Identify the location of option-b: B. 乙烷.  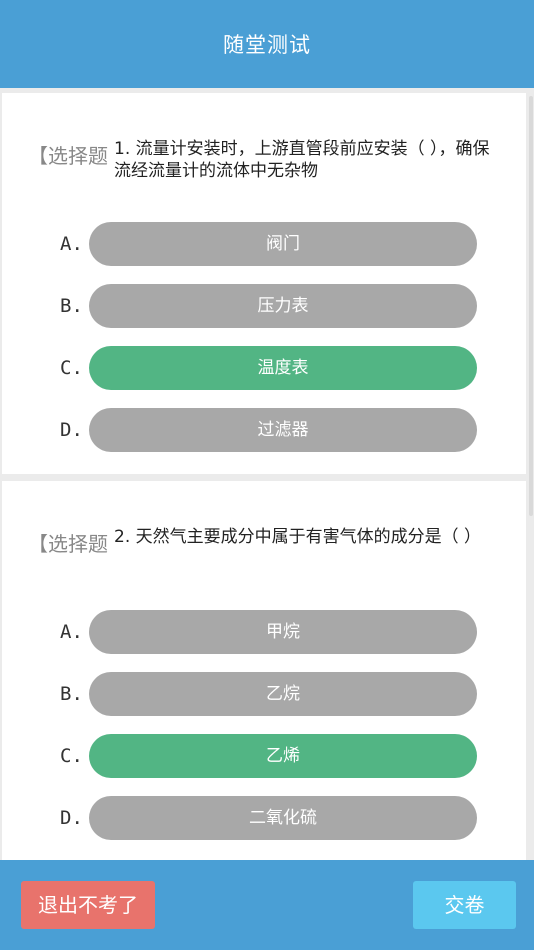
(267, 694).